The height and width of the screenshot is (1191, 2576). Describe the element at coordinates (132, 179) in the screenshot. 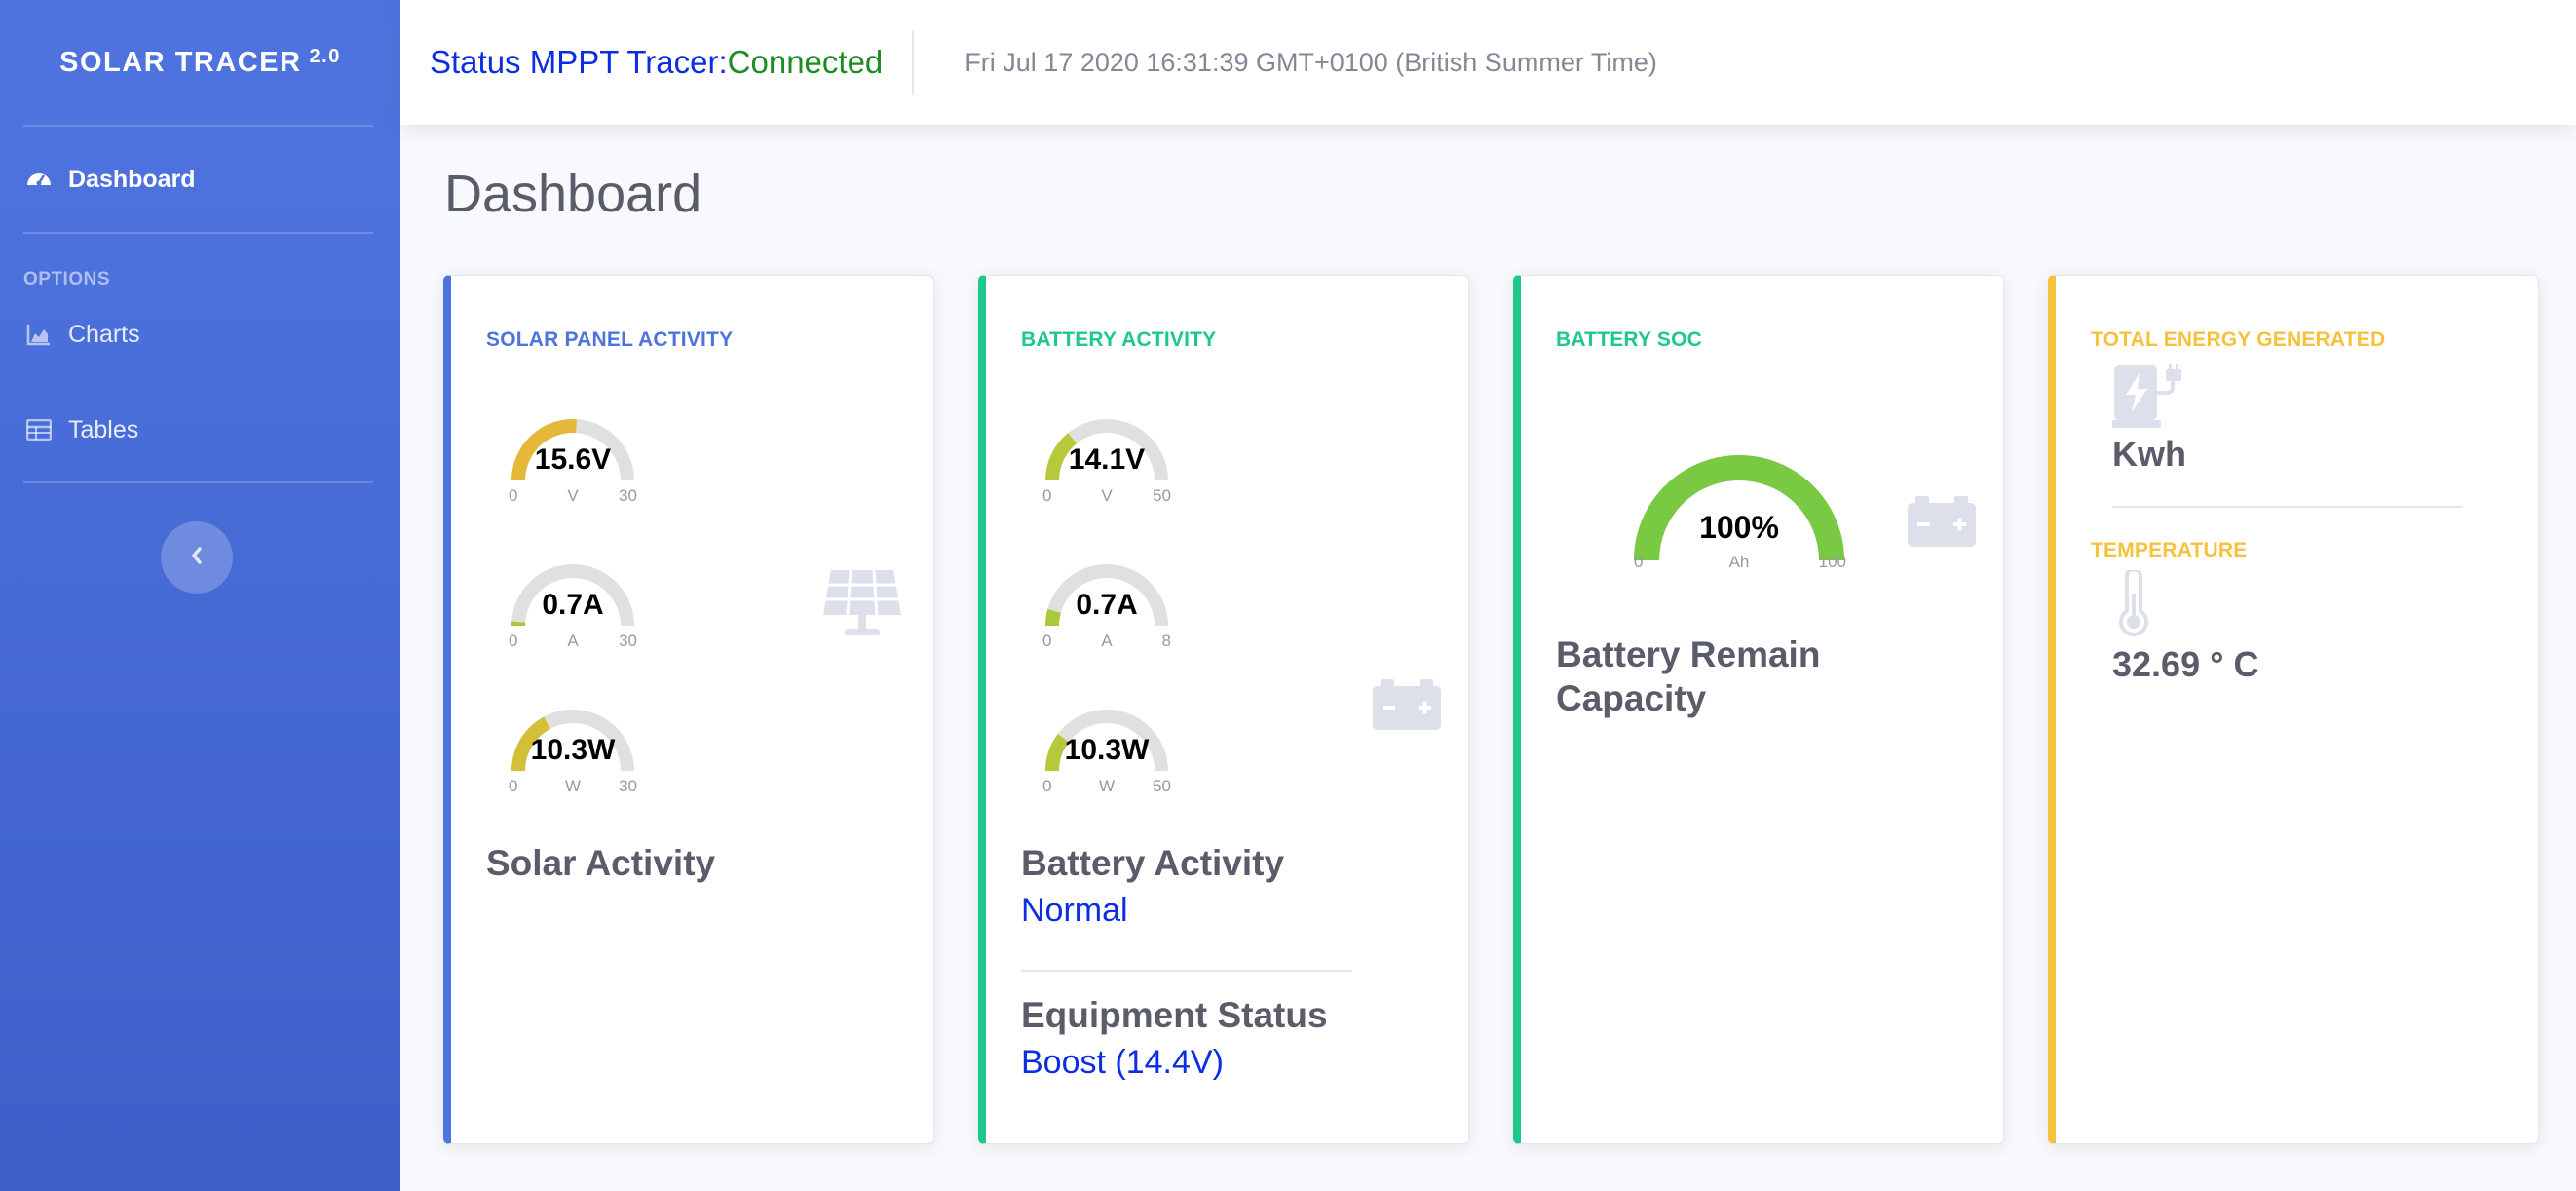

I see `sidebar-item-label: Dashboard` at that location.